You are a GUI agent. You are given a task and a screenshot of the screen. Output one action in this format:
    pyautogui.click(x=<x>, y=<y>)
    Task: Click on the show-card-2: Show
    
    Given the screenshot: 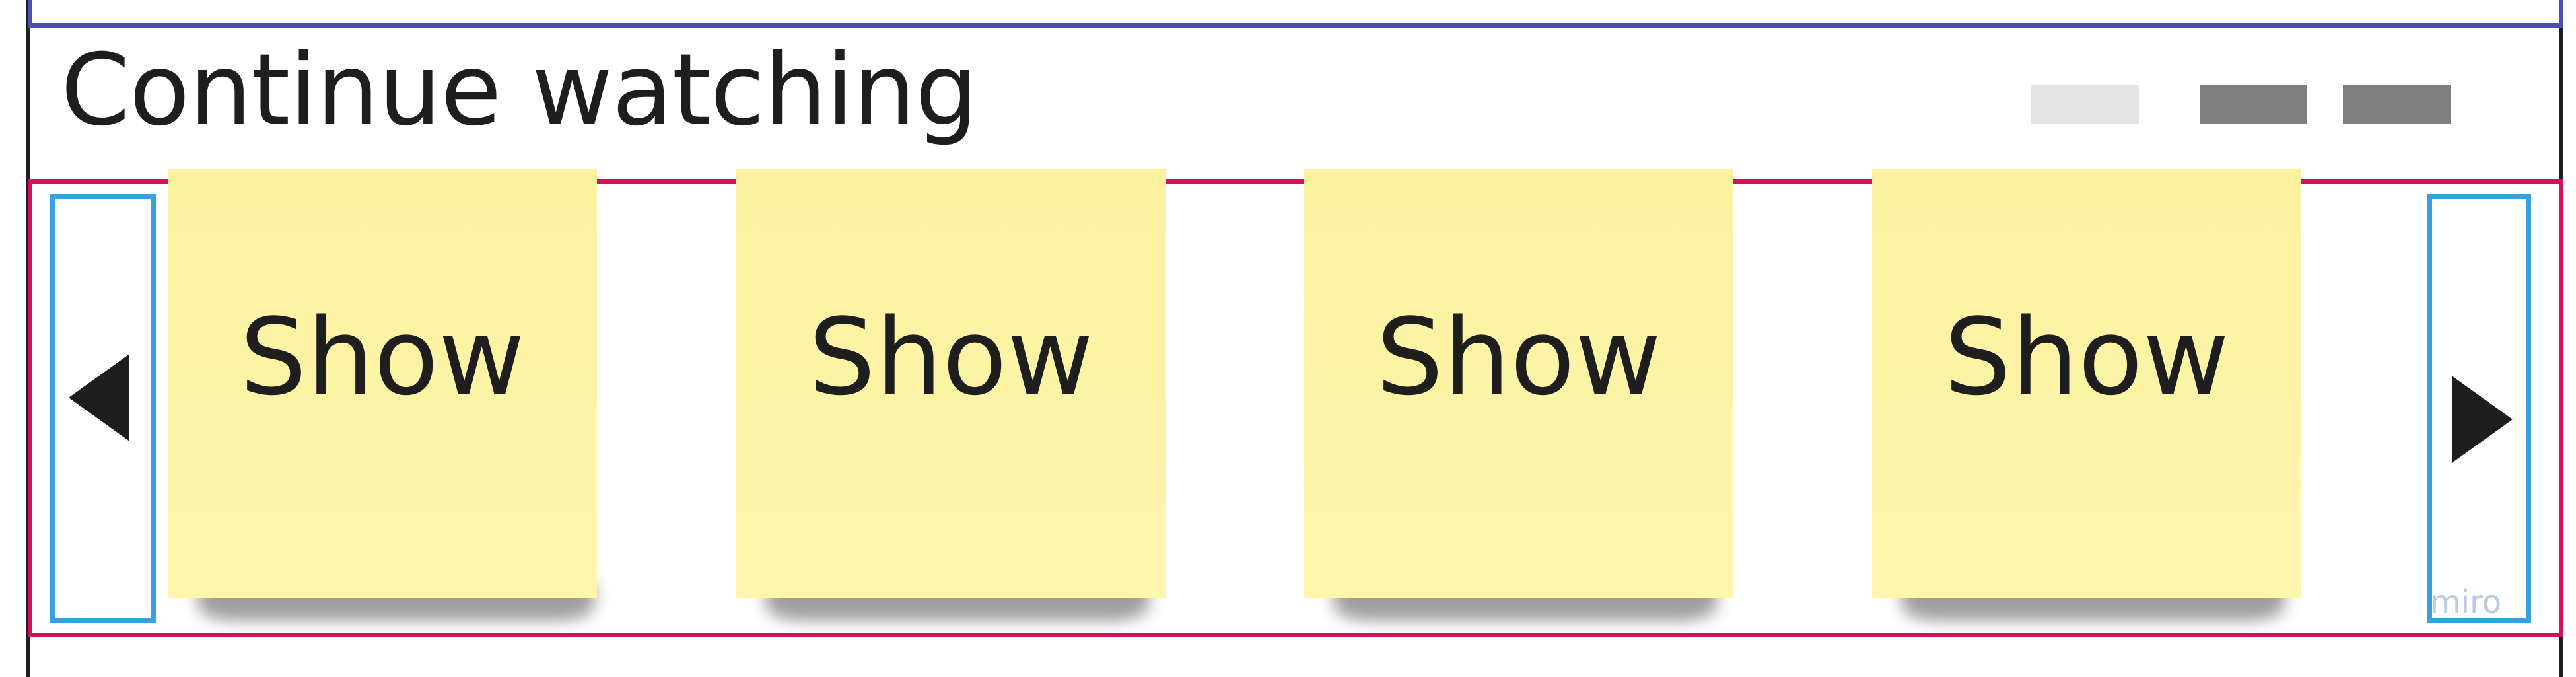 What is the action you would take?
    pyautogui.click(x=951, y=383)
    